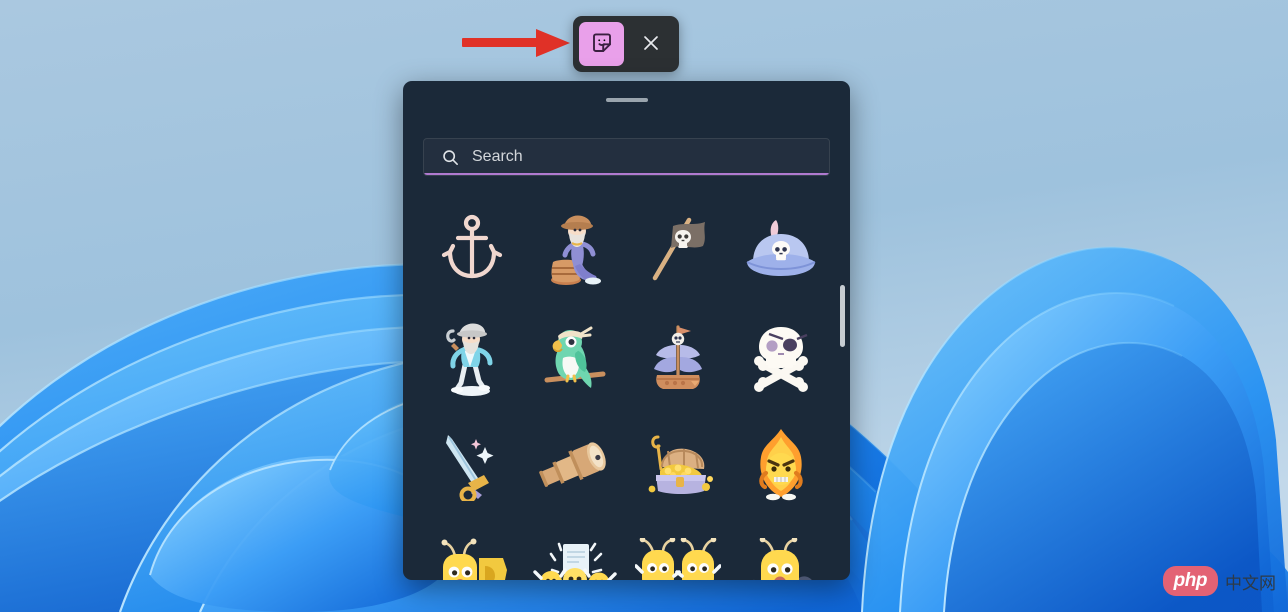  What do you see at coordinates (678, 551) in the screenshot?
I see `sticker-bee-pair` at bounding box center [678, 551].